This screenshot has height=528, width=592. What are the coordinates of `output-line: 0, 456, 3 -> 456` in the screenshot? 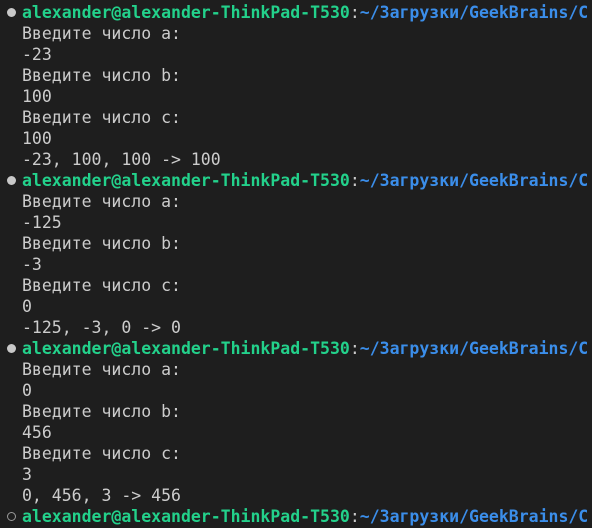 It's located at (101, 495).